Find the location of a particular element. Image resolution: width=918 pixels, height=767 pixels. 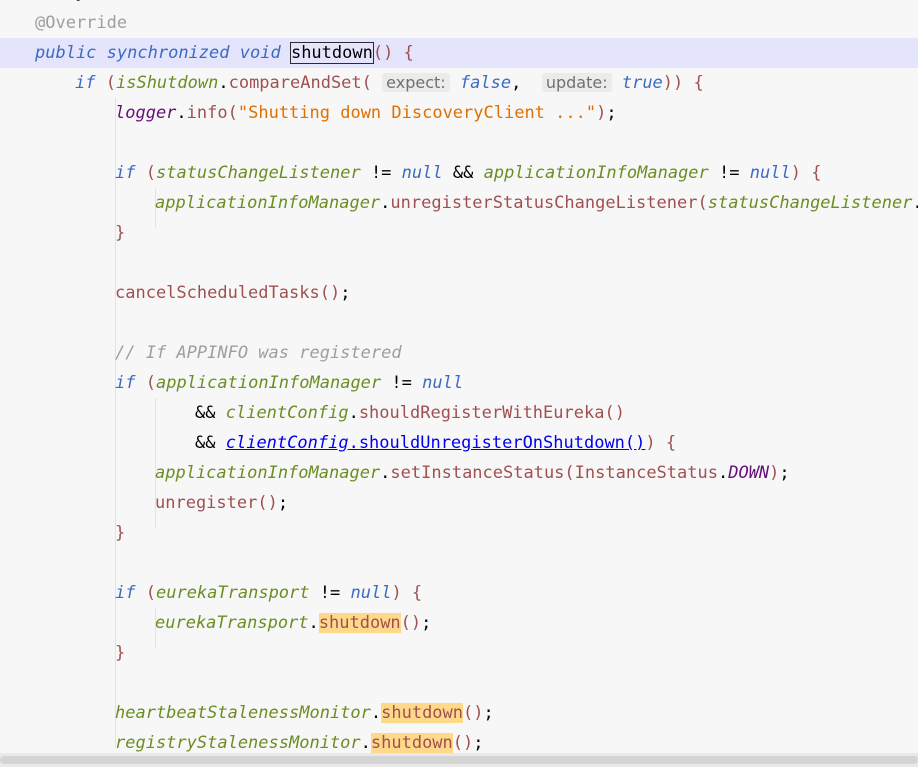

param-hint-expect: expect: is located at coordinates (416, 82).